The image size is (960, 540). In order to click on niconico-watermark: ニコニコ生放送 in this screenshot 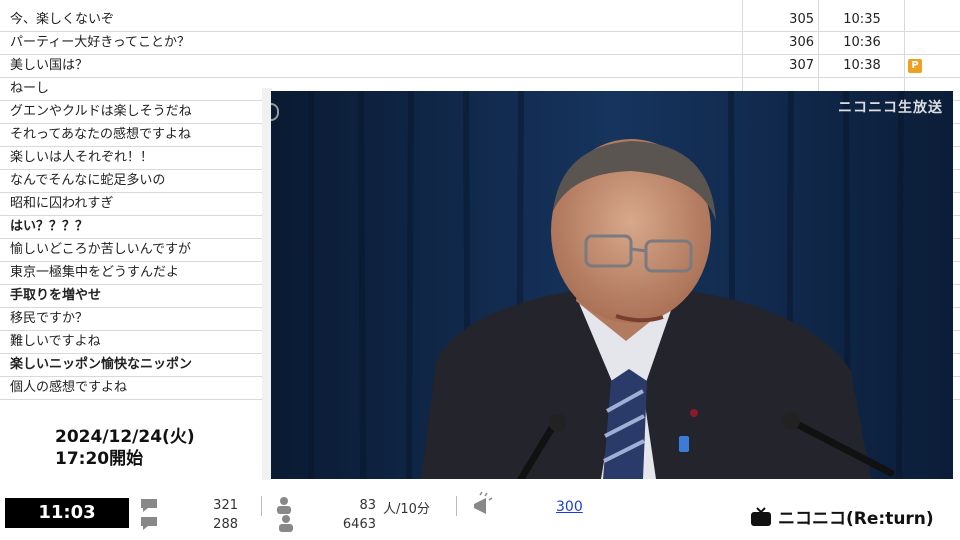, I will do `click(890, 108)`.